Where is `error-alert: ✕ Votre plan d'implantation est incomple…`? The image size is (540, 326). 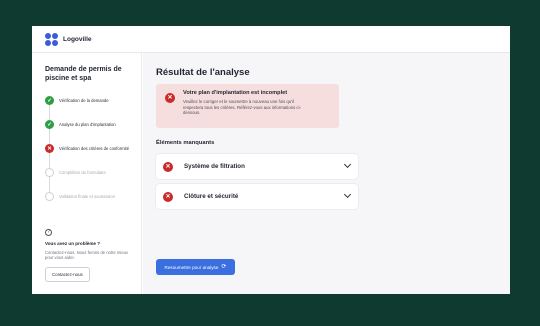 error-alert: ✕ Votre plan d'implantation est incomple… is located at coordinates (247, 106).